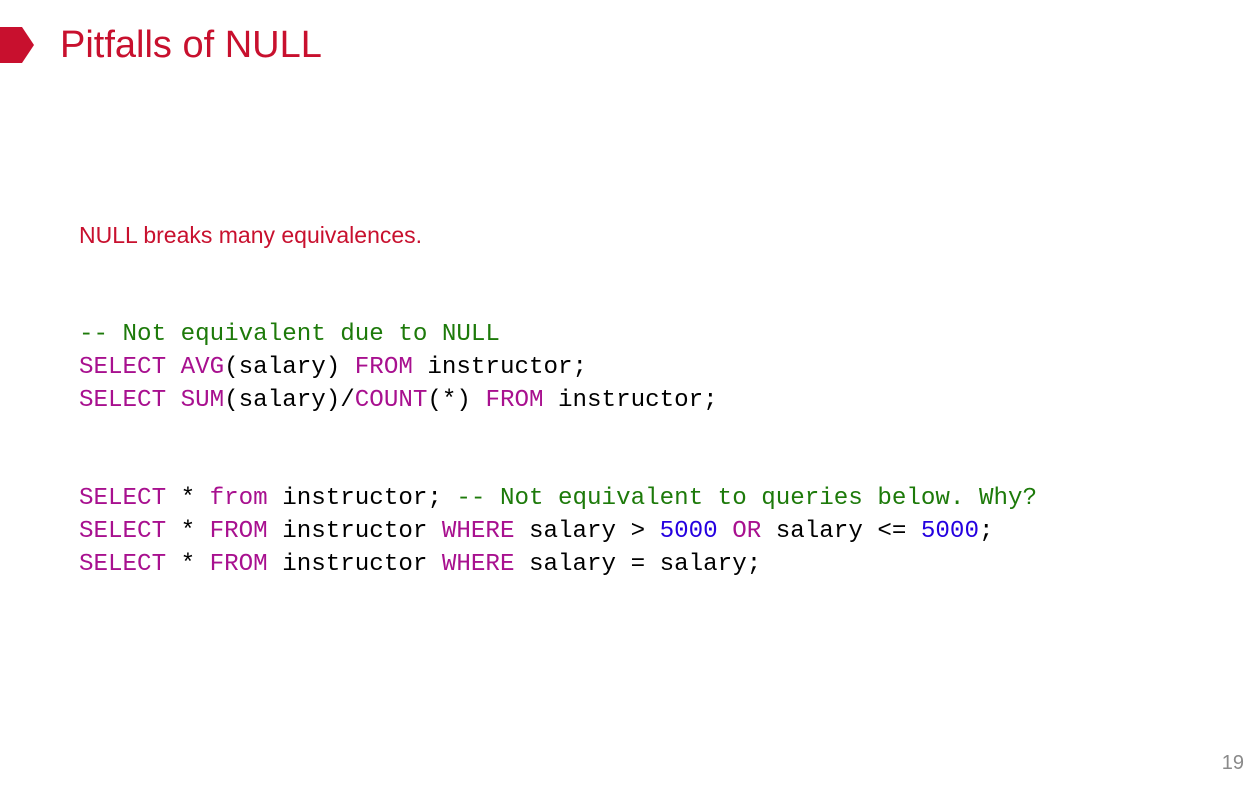 The width and height of the screenshot is (1260, 788). What do you see at coordinates (841, 531) in the screenshot?
I see `sql-text: salary <=` at bounding box center [841, 531].